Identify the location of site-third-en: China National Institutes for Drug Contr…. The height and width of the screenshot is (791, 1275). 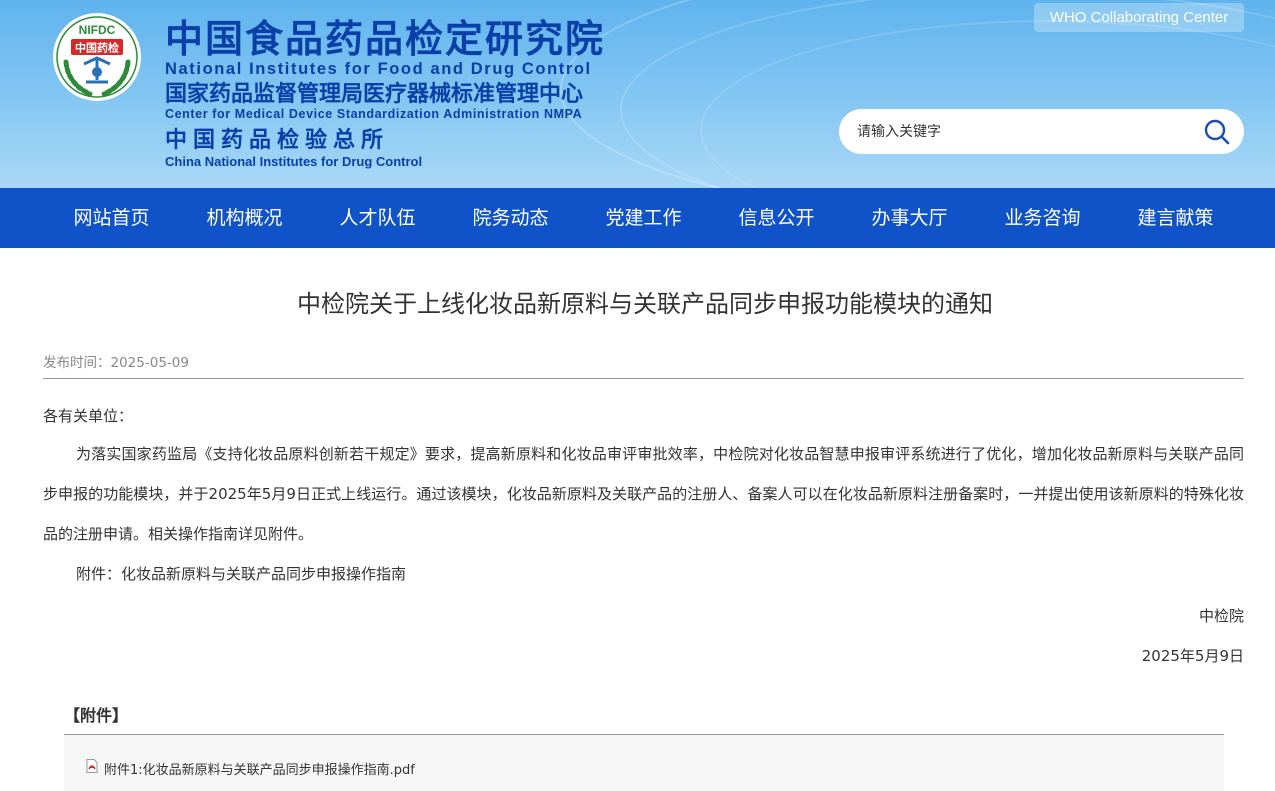
(294, 161).